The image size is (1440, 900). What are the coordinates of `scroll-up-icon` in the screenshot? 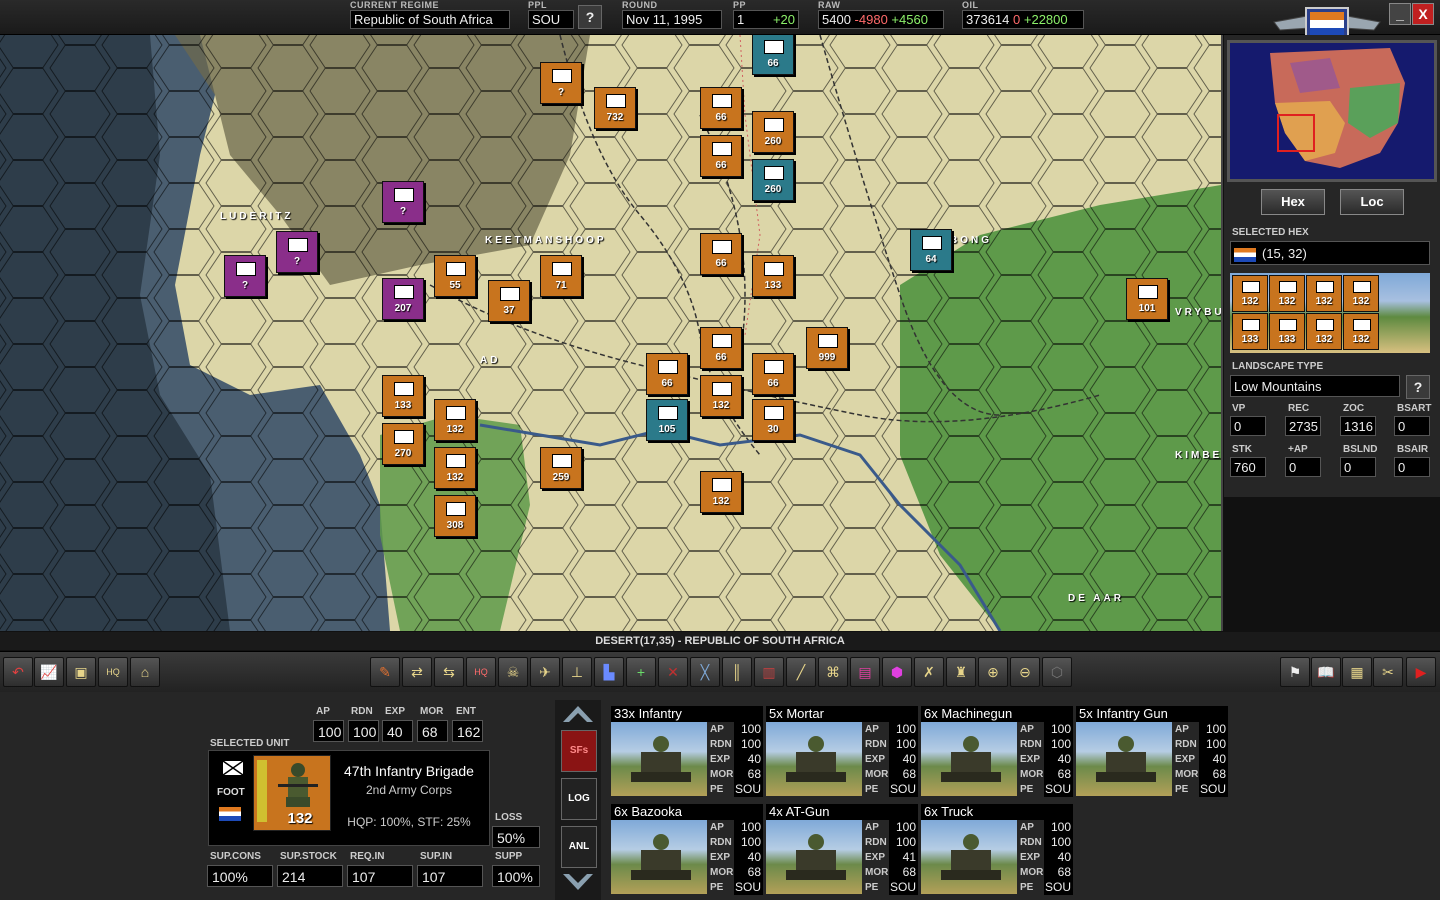 It's located at (578, 713).